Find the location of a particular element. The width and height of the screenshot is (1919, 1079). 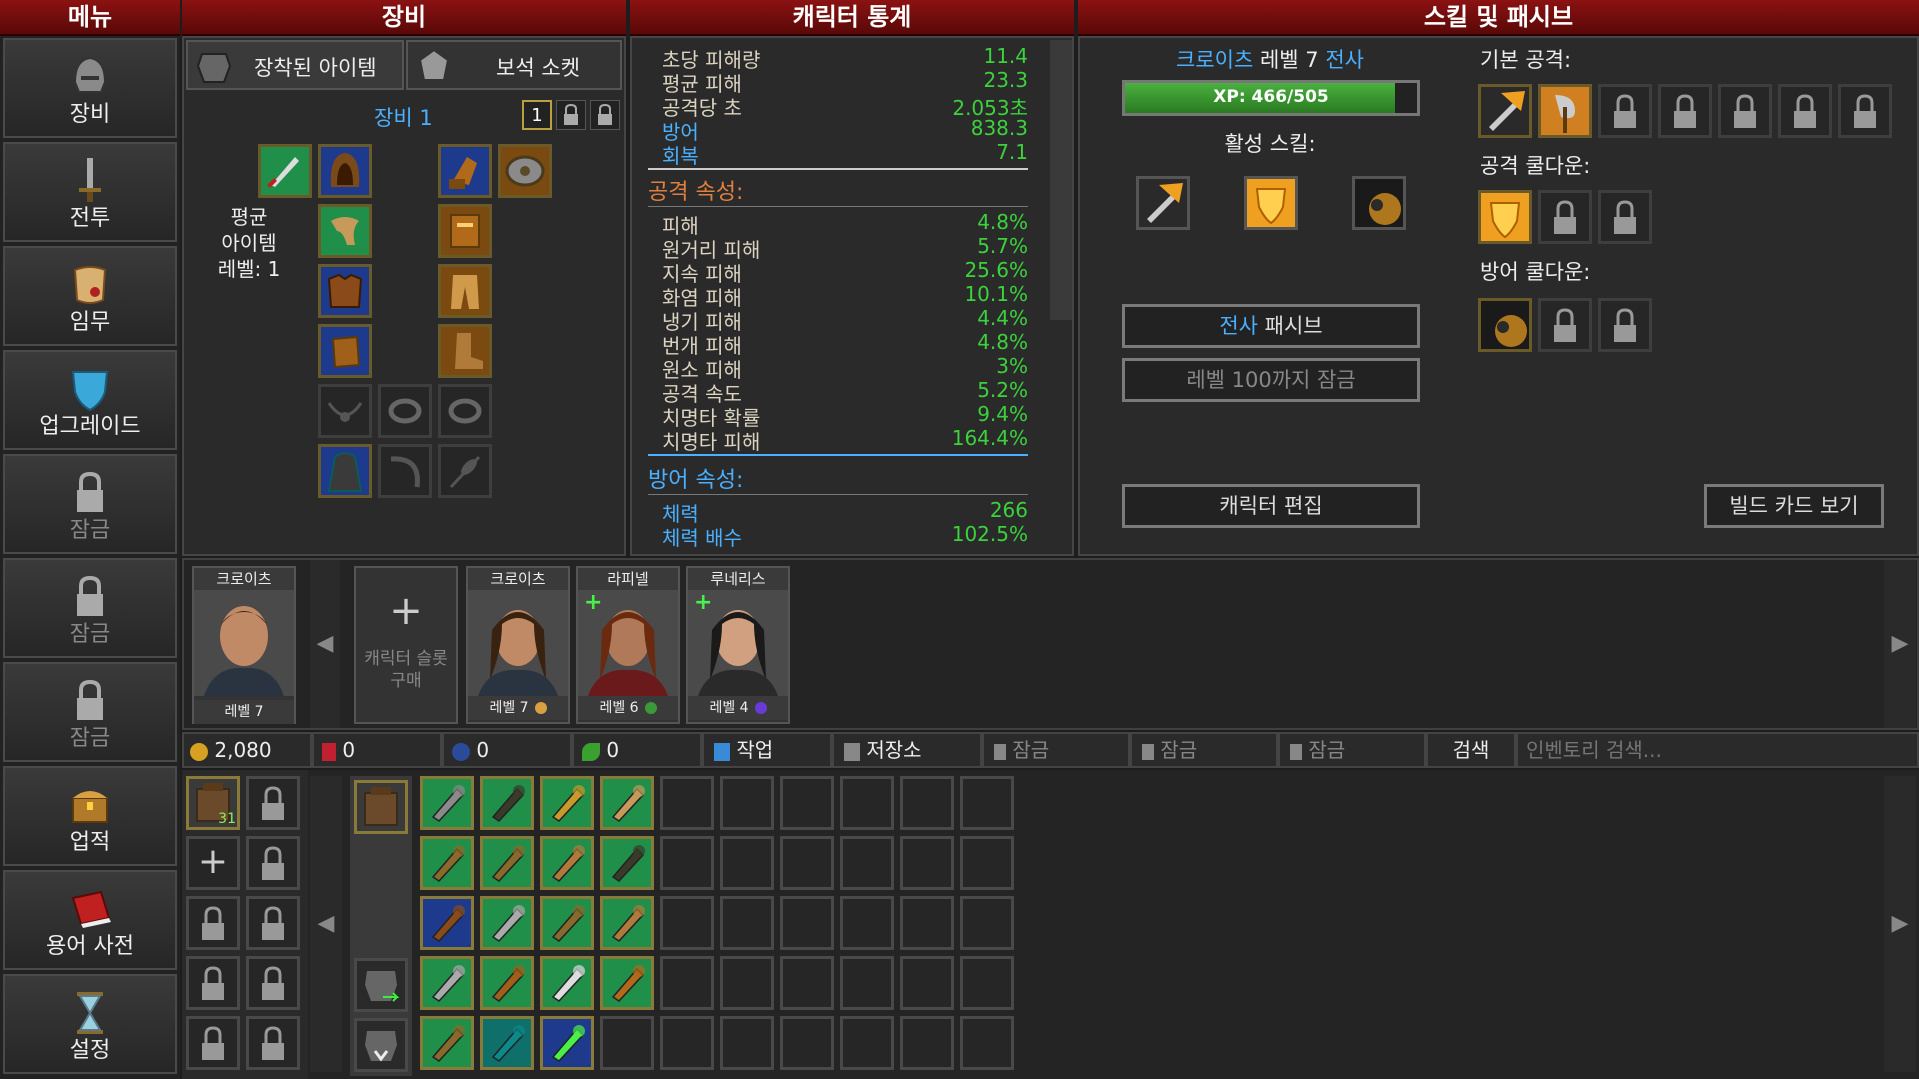

nav-quests: 임무 is located at coordinates (90, 296).